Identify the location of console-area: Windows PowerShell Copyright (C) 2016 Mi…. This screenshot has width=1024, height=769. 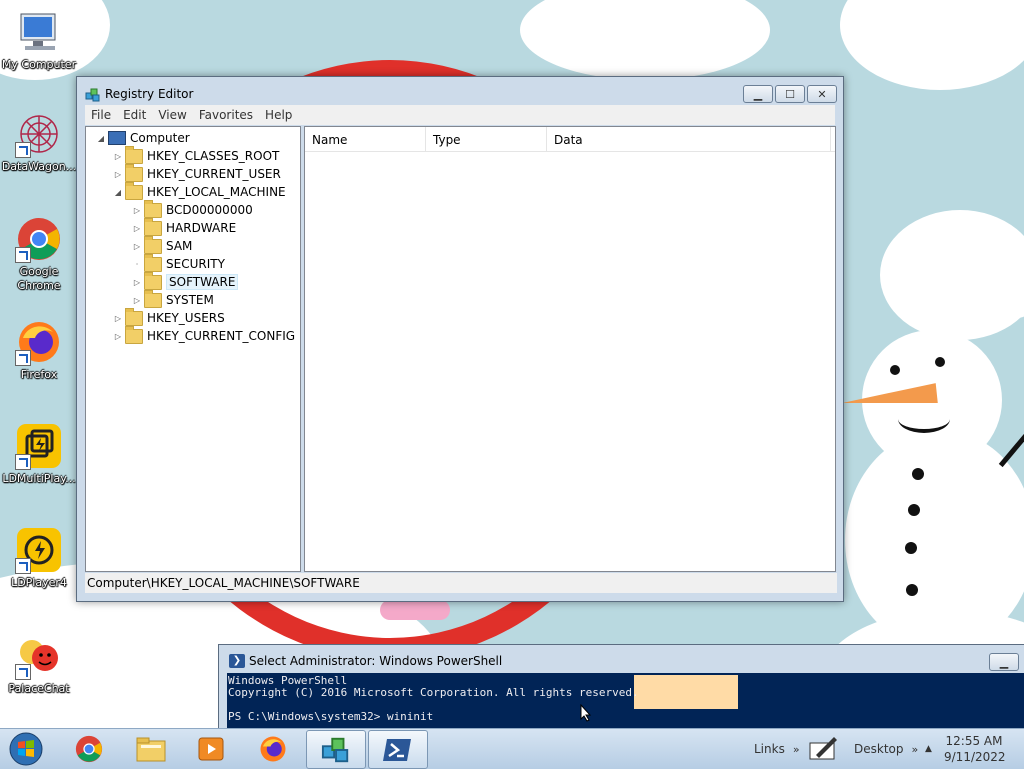
(625, 700).